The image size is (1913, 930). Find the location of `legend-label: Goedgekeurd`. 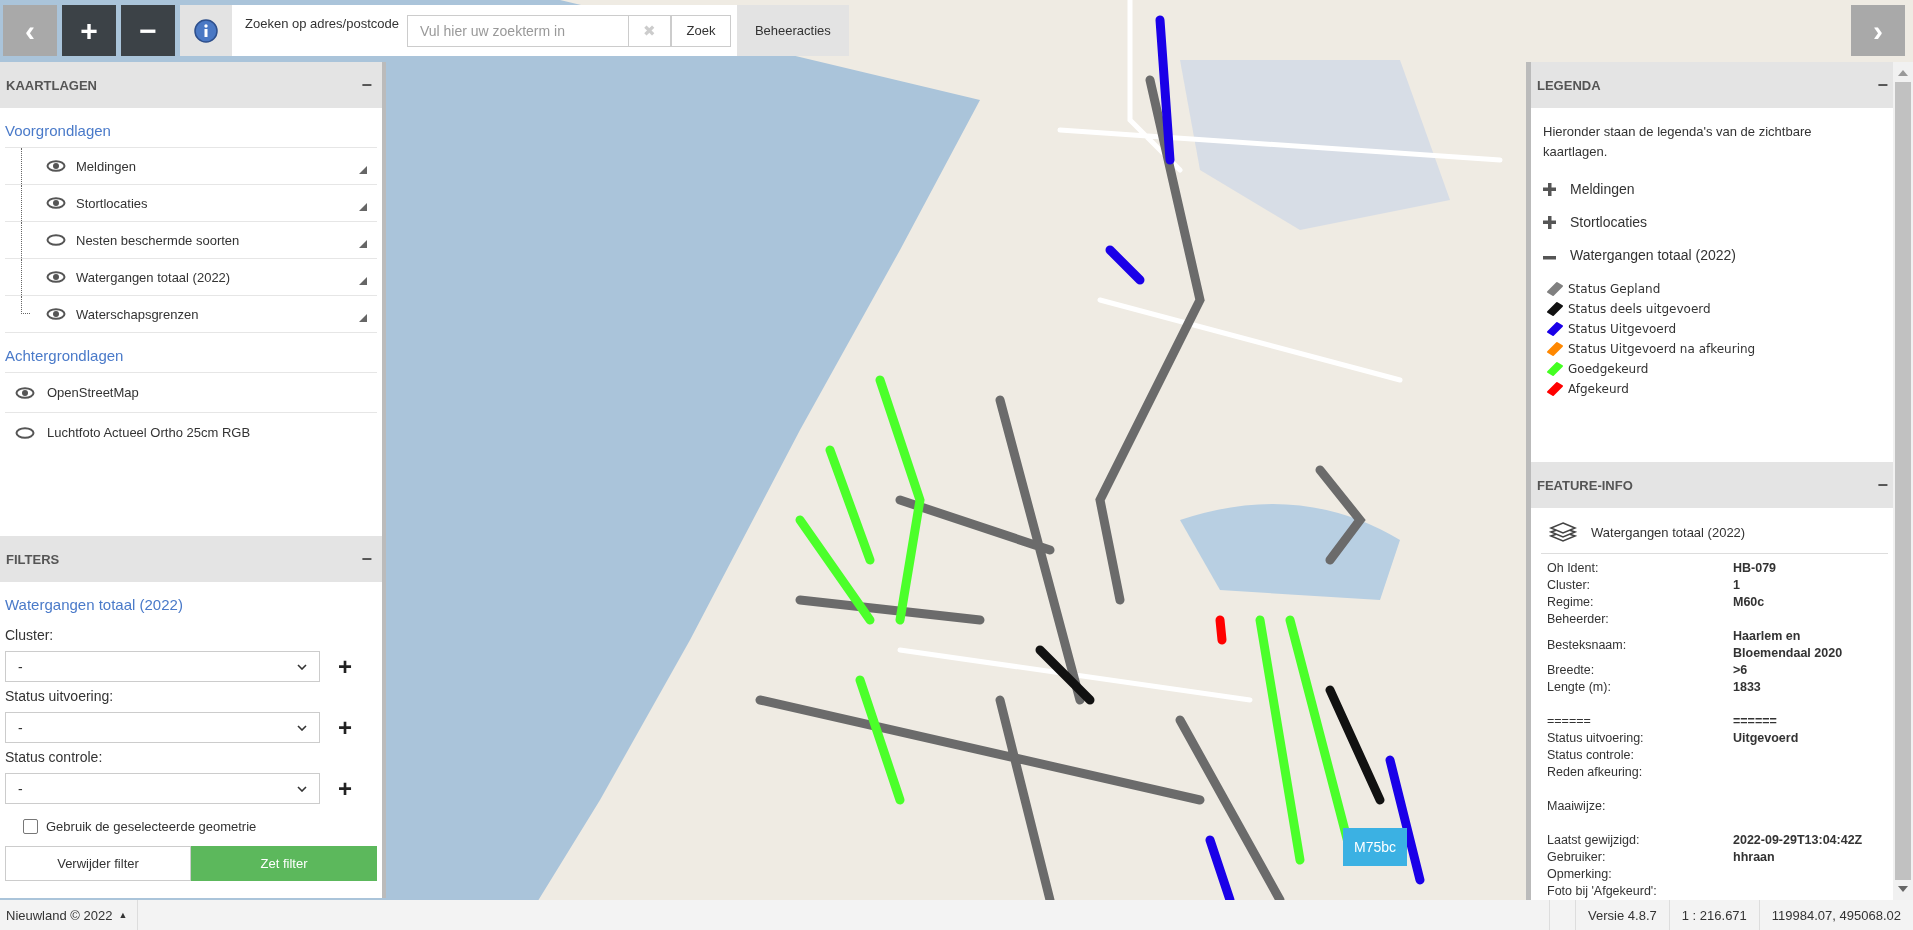

legend-label: Goedgekeurd is located at coordinates (1608, 369).